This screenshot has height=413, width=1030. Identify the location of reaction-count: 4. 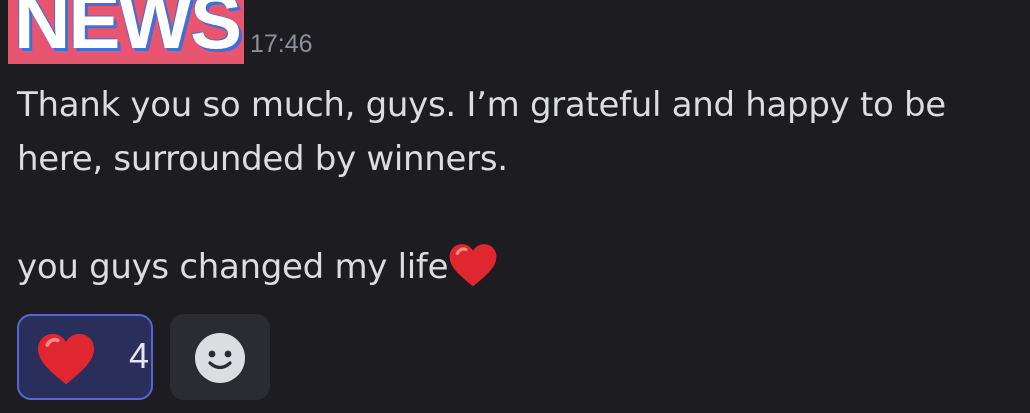
(139, 355).